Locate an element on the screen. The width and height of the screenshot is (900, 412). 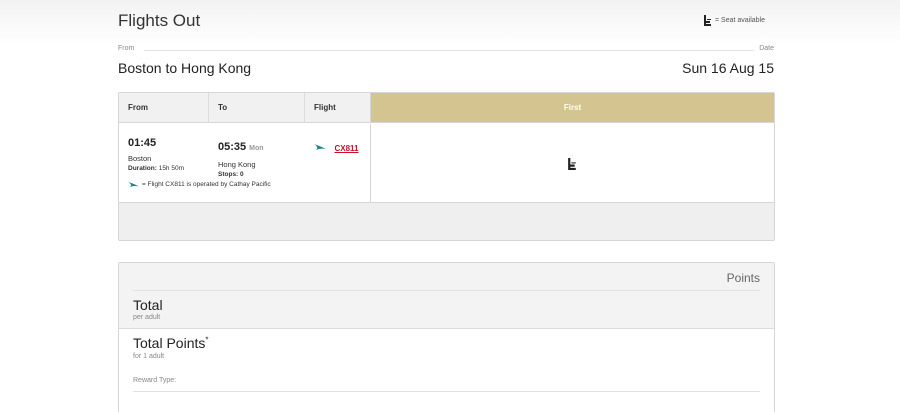
total-points: Total Points* is located at coordinates (171, 343).